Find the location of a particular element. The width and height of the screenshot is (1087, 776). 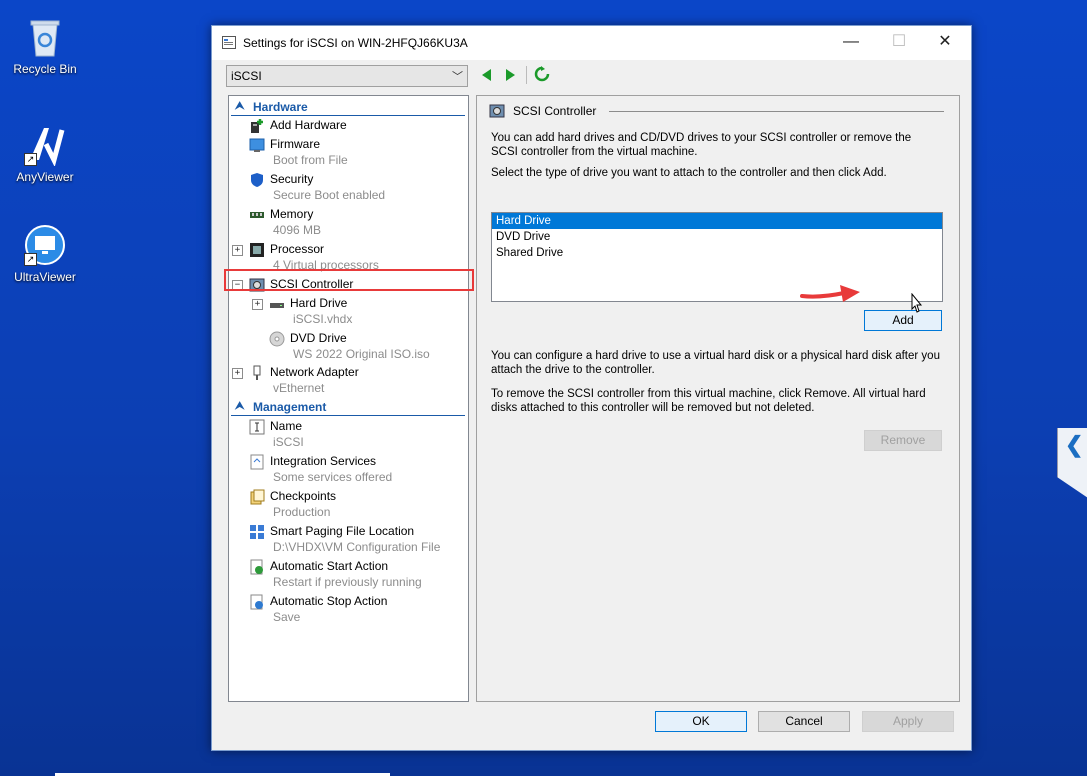

desktop-icon-label: UltraViewer is located at coordinates (45, 277).